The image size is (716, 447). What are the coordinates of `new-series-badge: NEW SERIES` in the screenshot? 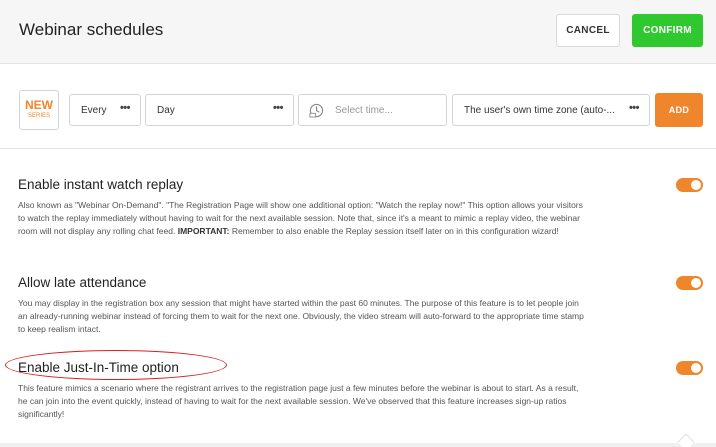 It's located at (39, 110).